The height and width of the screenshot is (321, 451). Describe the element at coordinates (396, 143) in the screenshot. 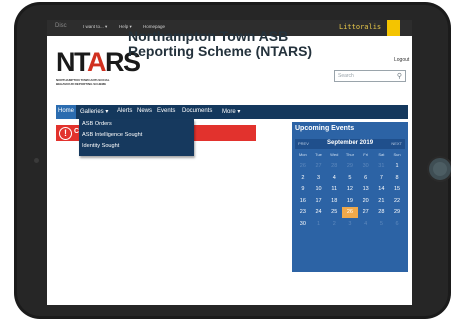

I see `calendar-next-button: NEXT` at that location.